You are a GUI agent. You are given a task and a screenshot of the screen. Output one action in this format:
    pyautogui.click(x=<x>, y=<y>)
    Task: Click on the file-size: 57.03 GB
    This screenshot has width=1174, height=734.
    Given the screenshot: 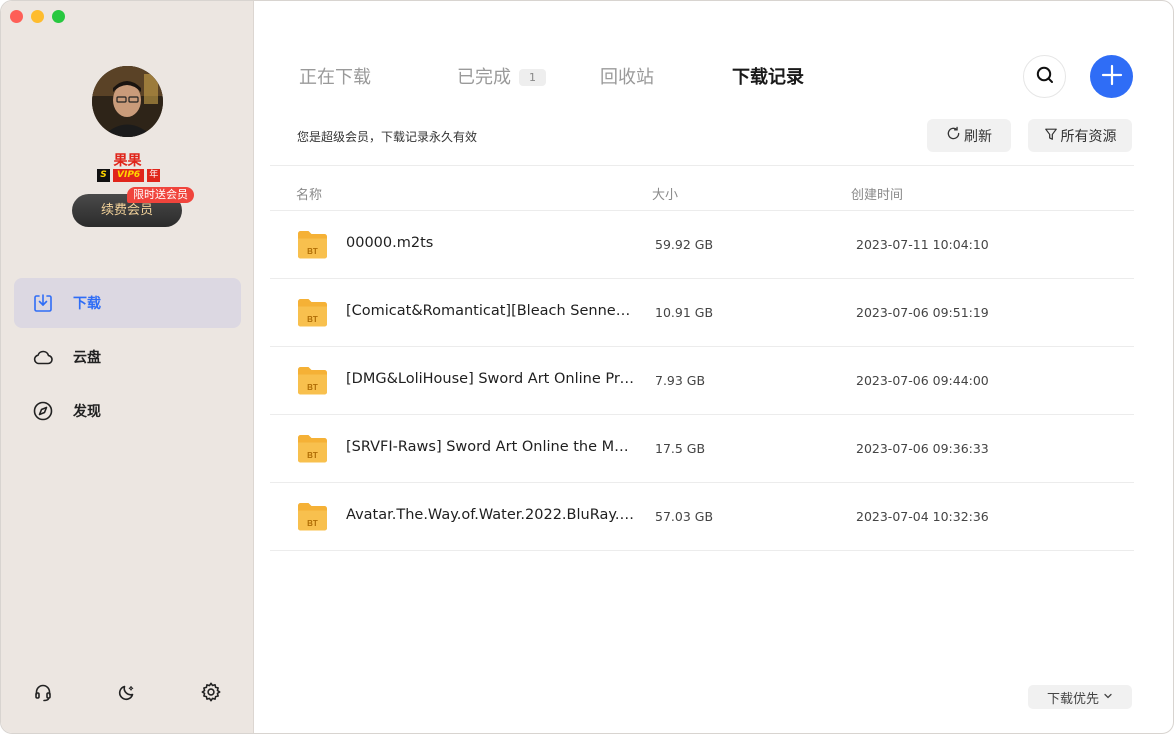 What is the action you would take?
    pyautogui.click(x=684, y=516)
    